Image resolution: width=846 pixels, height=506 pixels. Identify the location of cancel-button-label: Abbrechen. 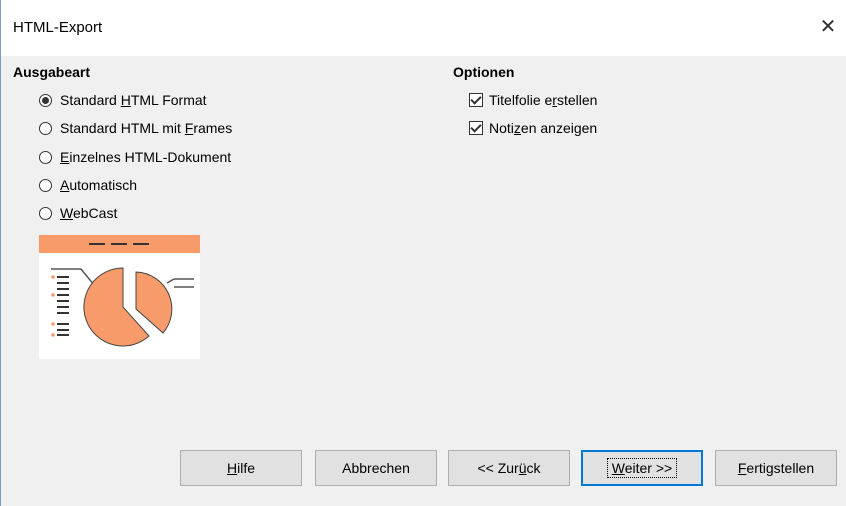
(376, 468).